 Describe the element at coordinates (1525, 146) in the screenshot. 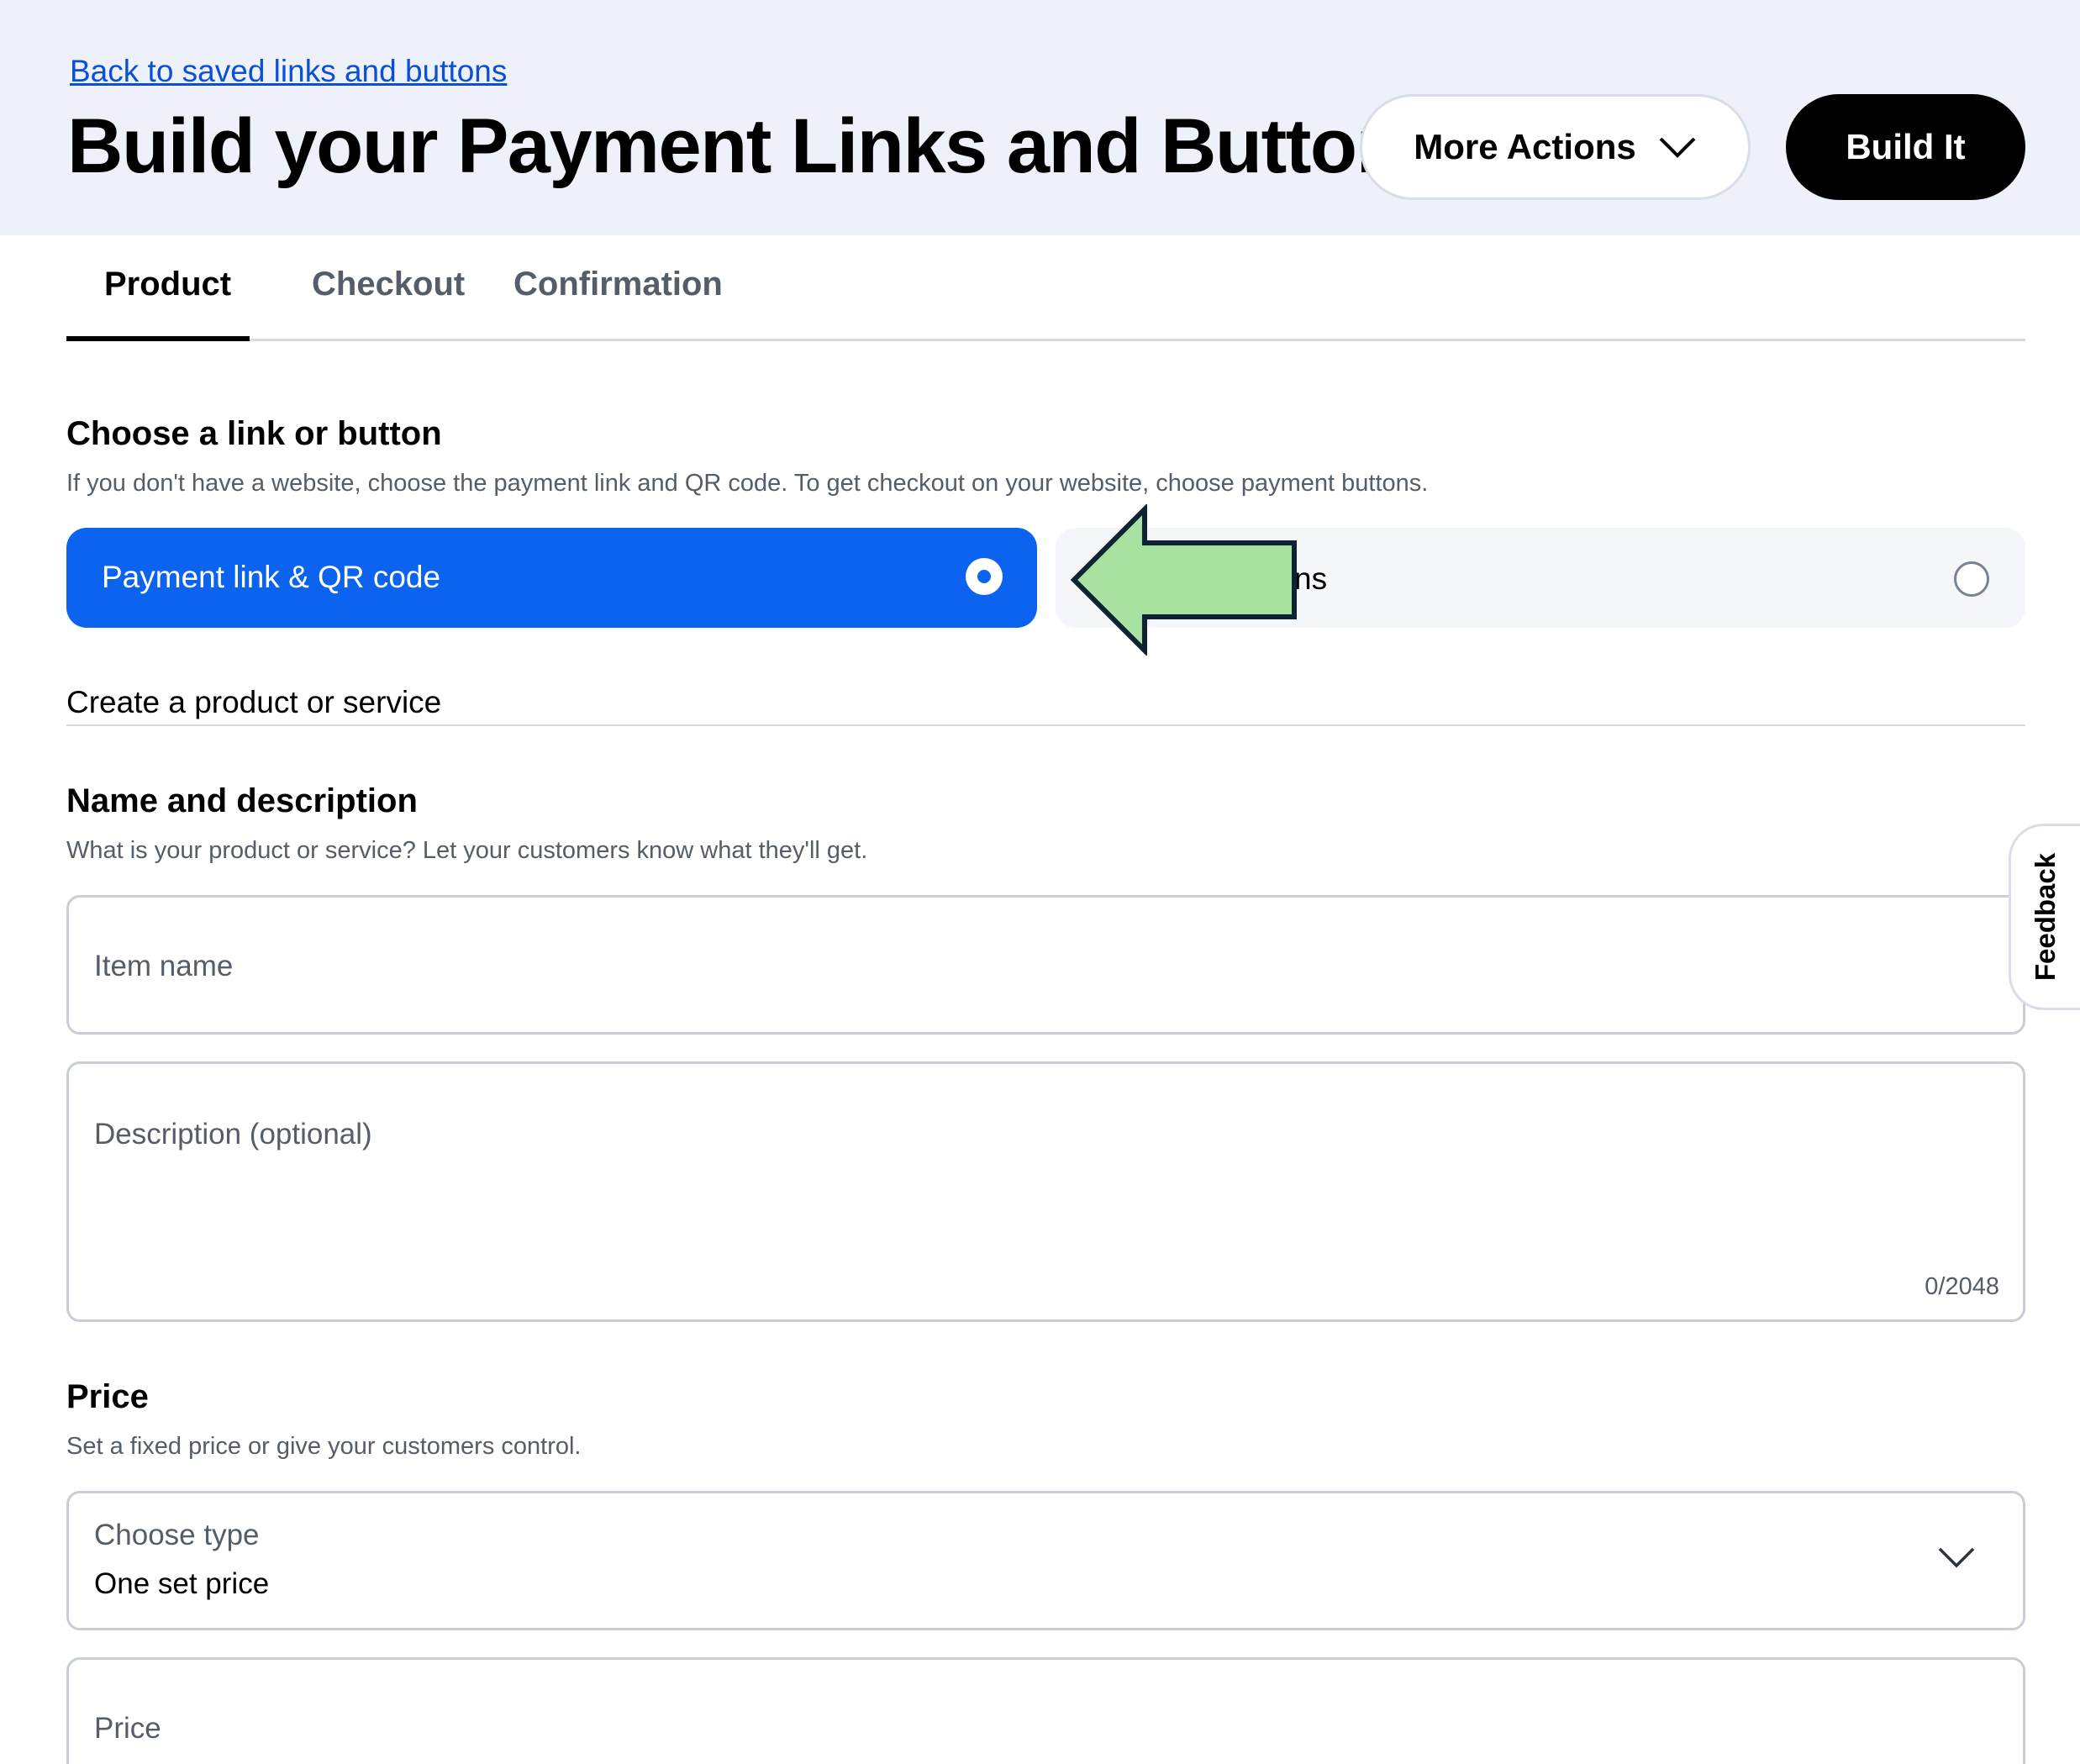

I see `more-actions-label: More Actions` at that location.